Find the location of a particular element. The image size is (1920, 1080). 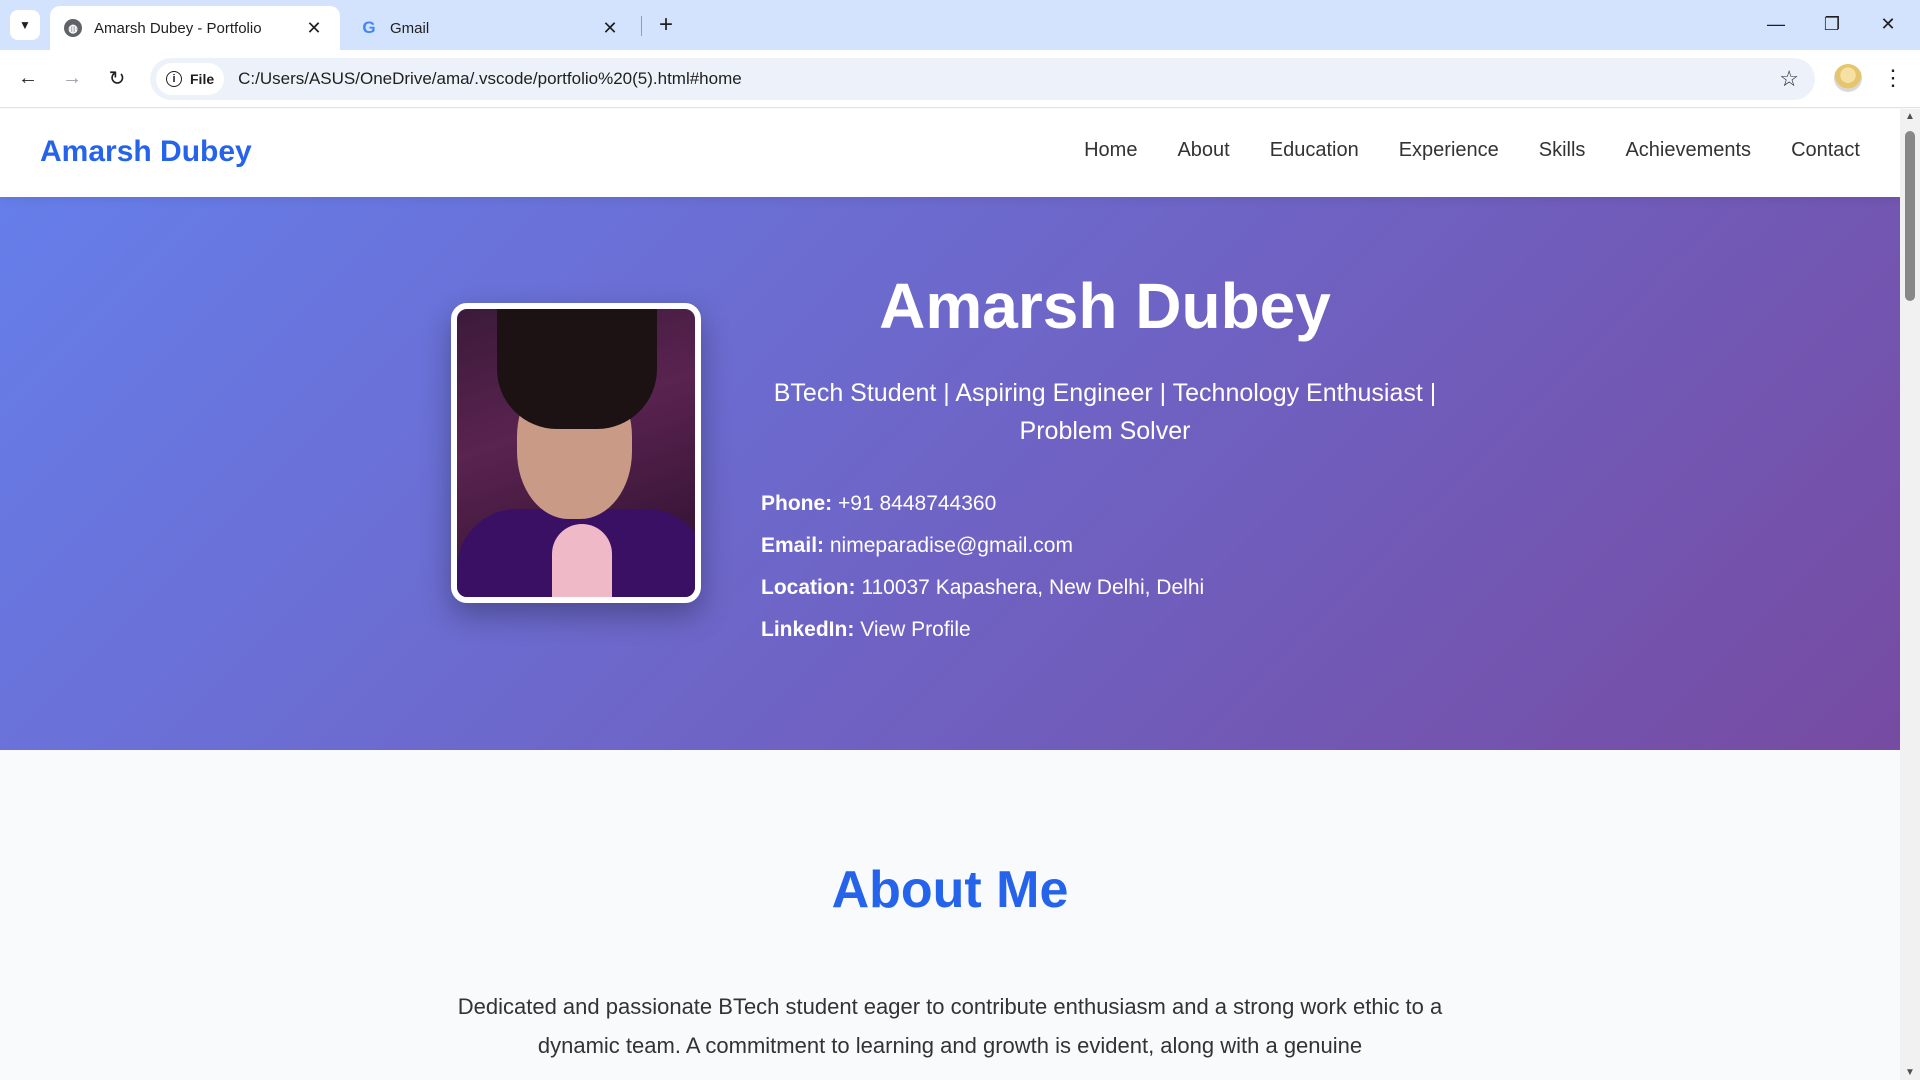

tab-title: Amarsh Dubey - Portfolio is located at coordinates (178, 28).